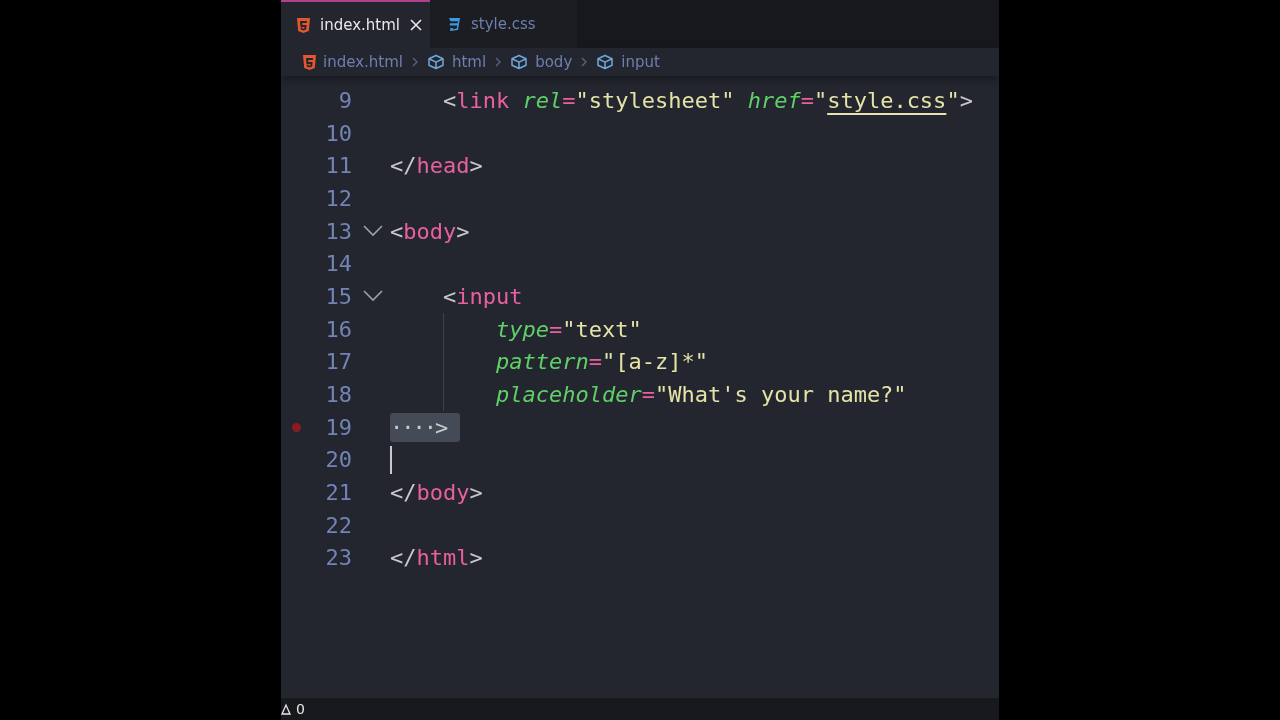 This screenshot has height=720, width=1280. Describe the element at coordinates (338, 460) in the screenshot. I see `line-number: 20` at that location.